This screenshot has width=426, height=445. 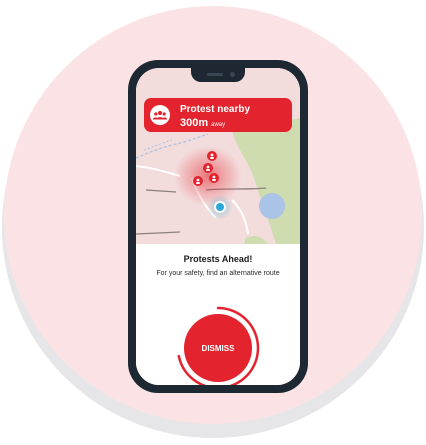 What do you see at coordinates (218, 125) in the screenshot?
I see `distance-unit: away` at bounding box center [218, 125].